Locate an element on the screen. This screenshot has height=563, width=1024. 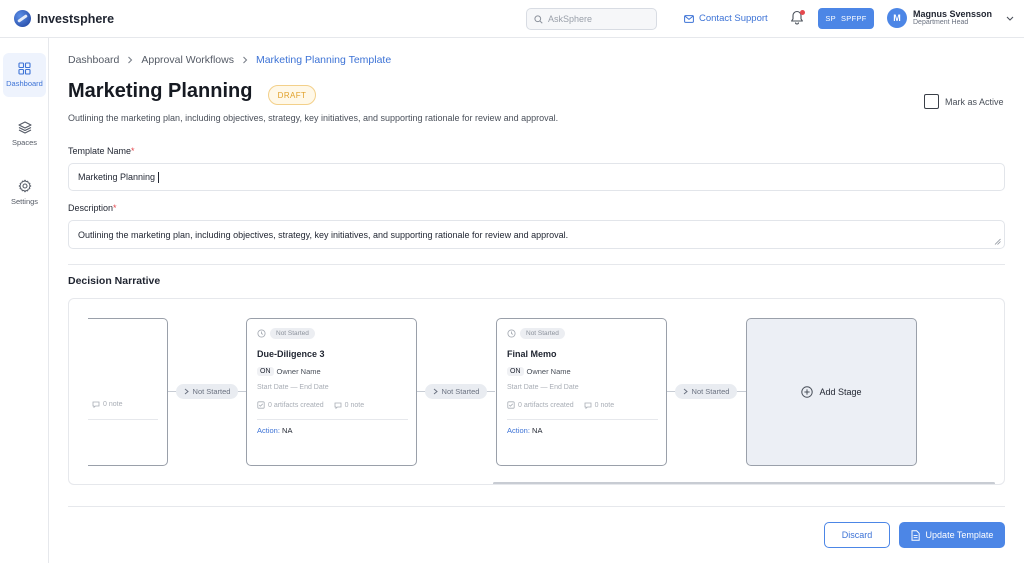
stage-name: Final Memo is located at coordinates (532, 354).